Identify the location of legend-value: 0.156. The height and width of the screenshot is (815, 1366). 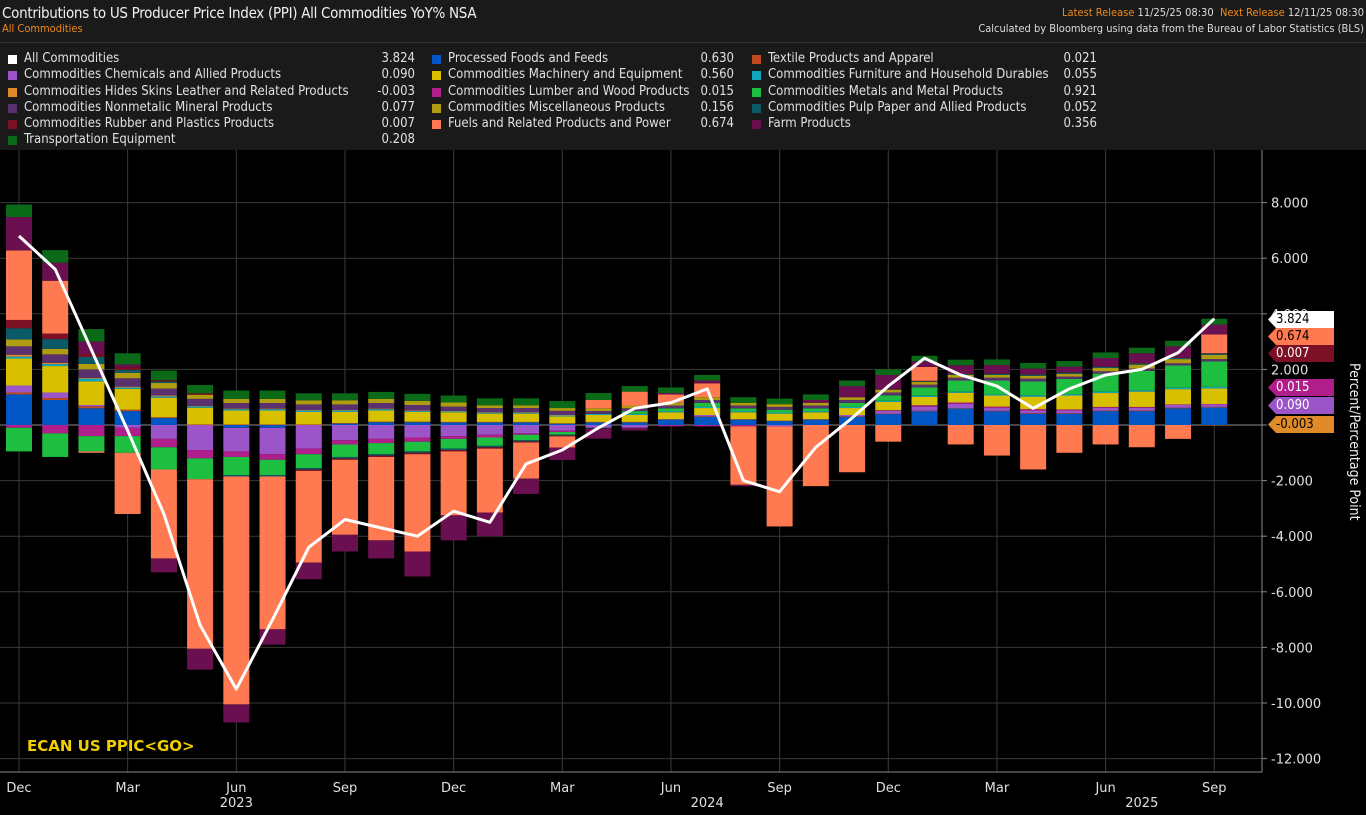
(717, 107).